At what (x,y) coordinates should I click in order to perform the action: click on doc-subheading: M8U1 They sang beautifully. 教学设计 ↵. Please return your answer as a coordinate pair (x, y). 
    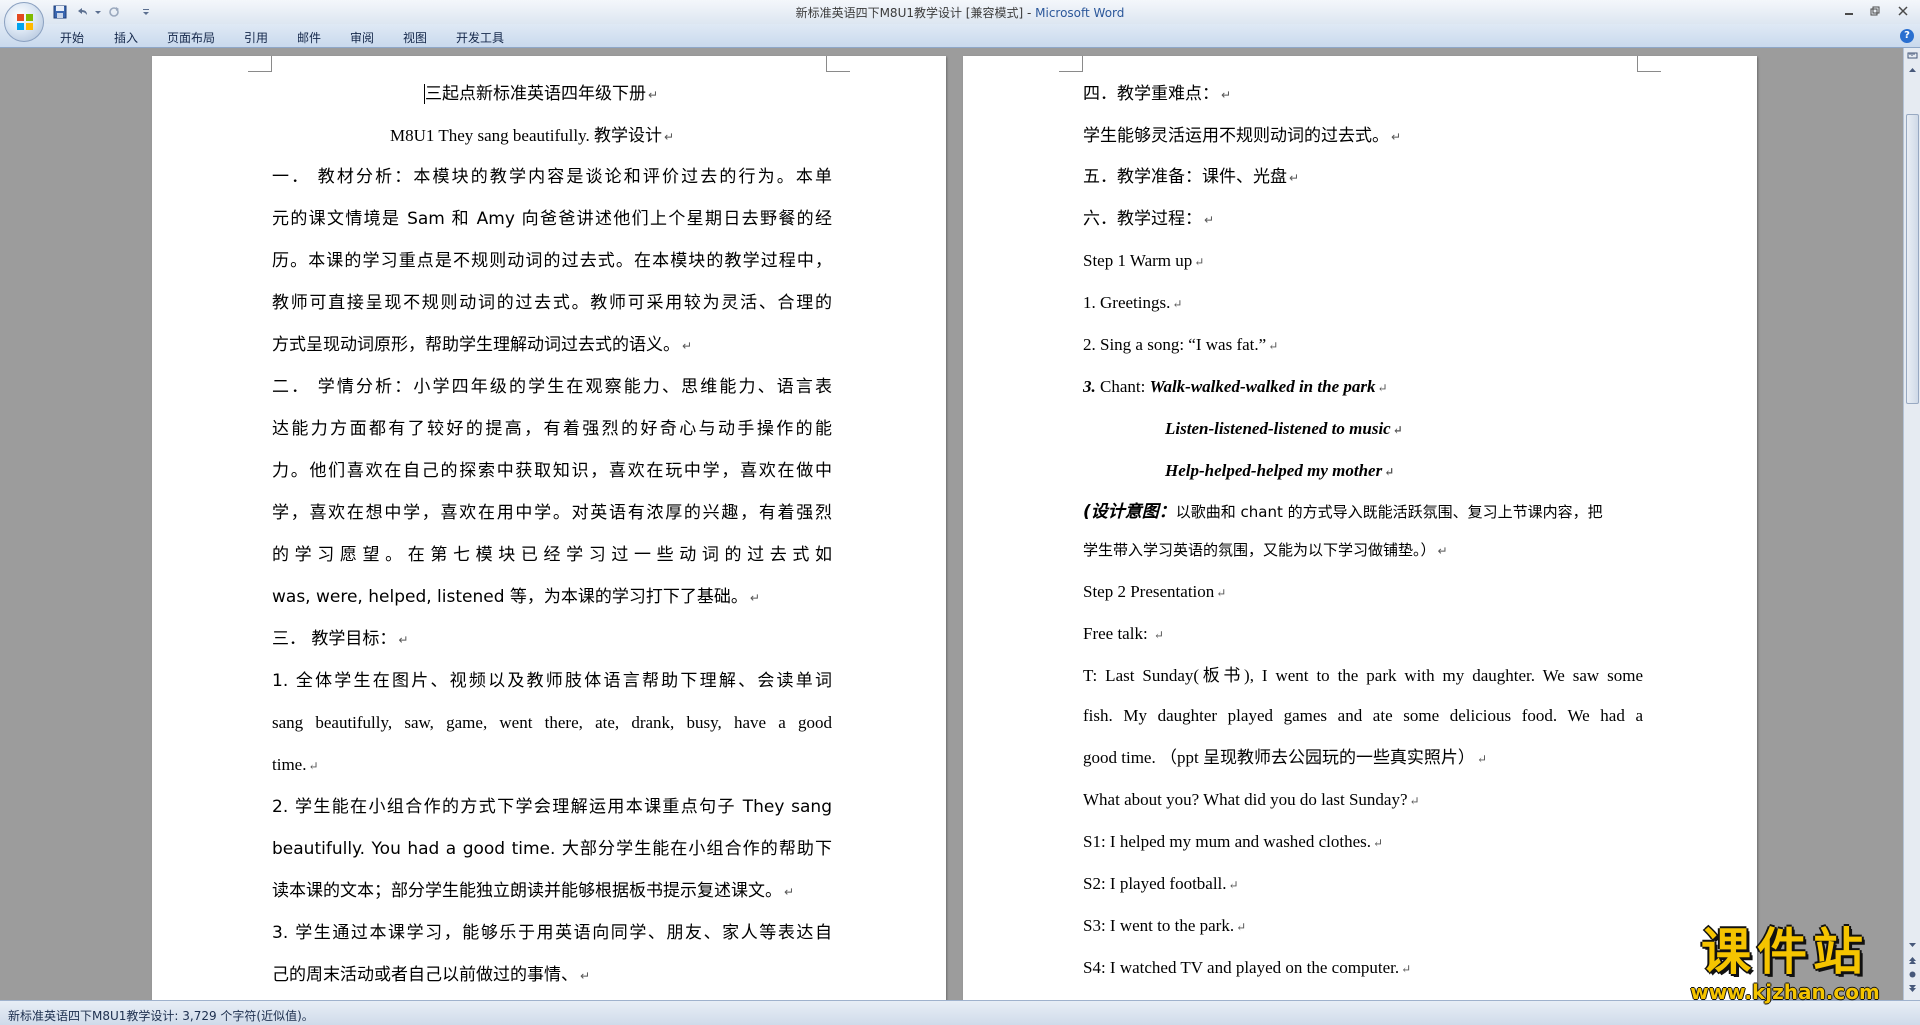
    Looking at the image, I should click on (532, 136).